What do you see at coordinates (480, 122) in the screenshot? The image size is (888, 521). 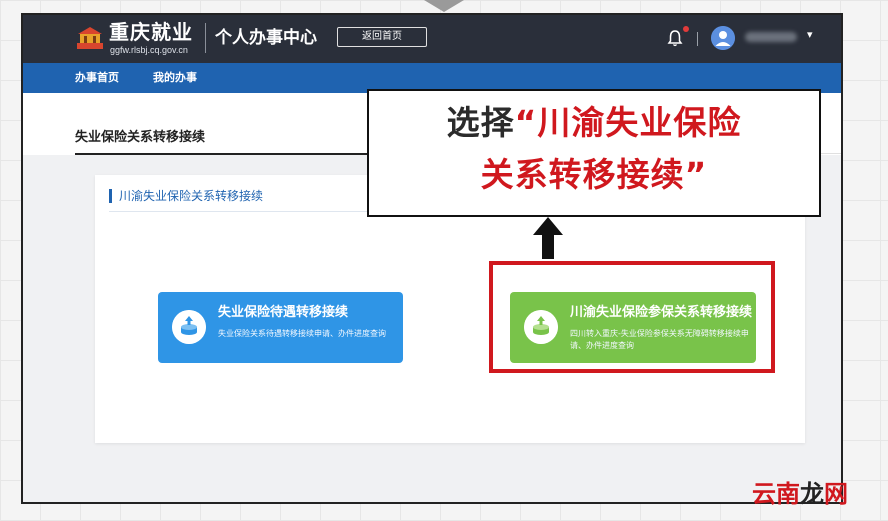 I see `callout-prefix: 选择` at bounding box center [480, 122].